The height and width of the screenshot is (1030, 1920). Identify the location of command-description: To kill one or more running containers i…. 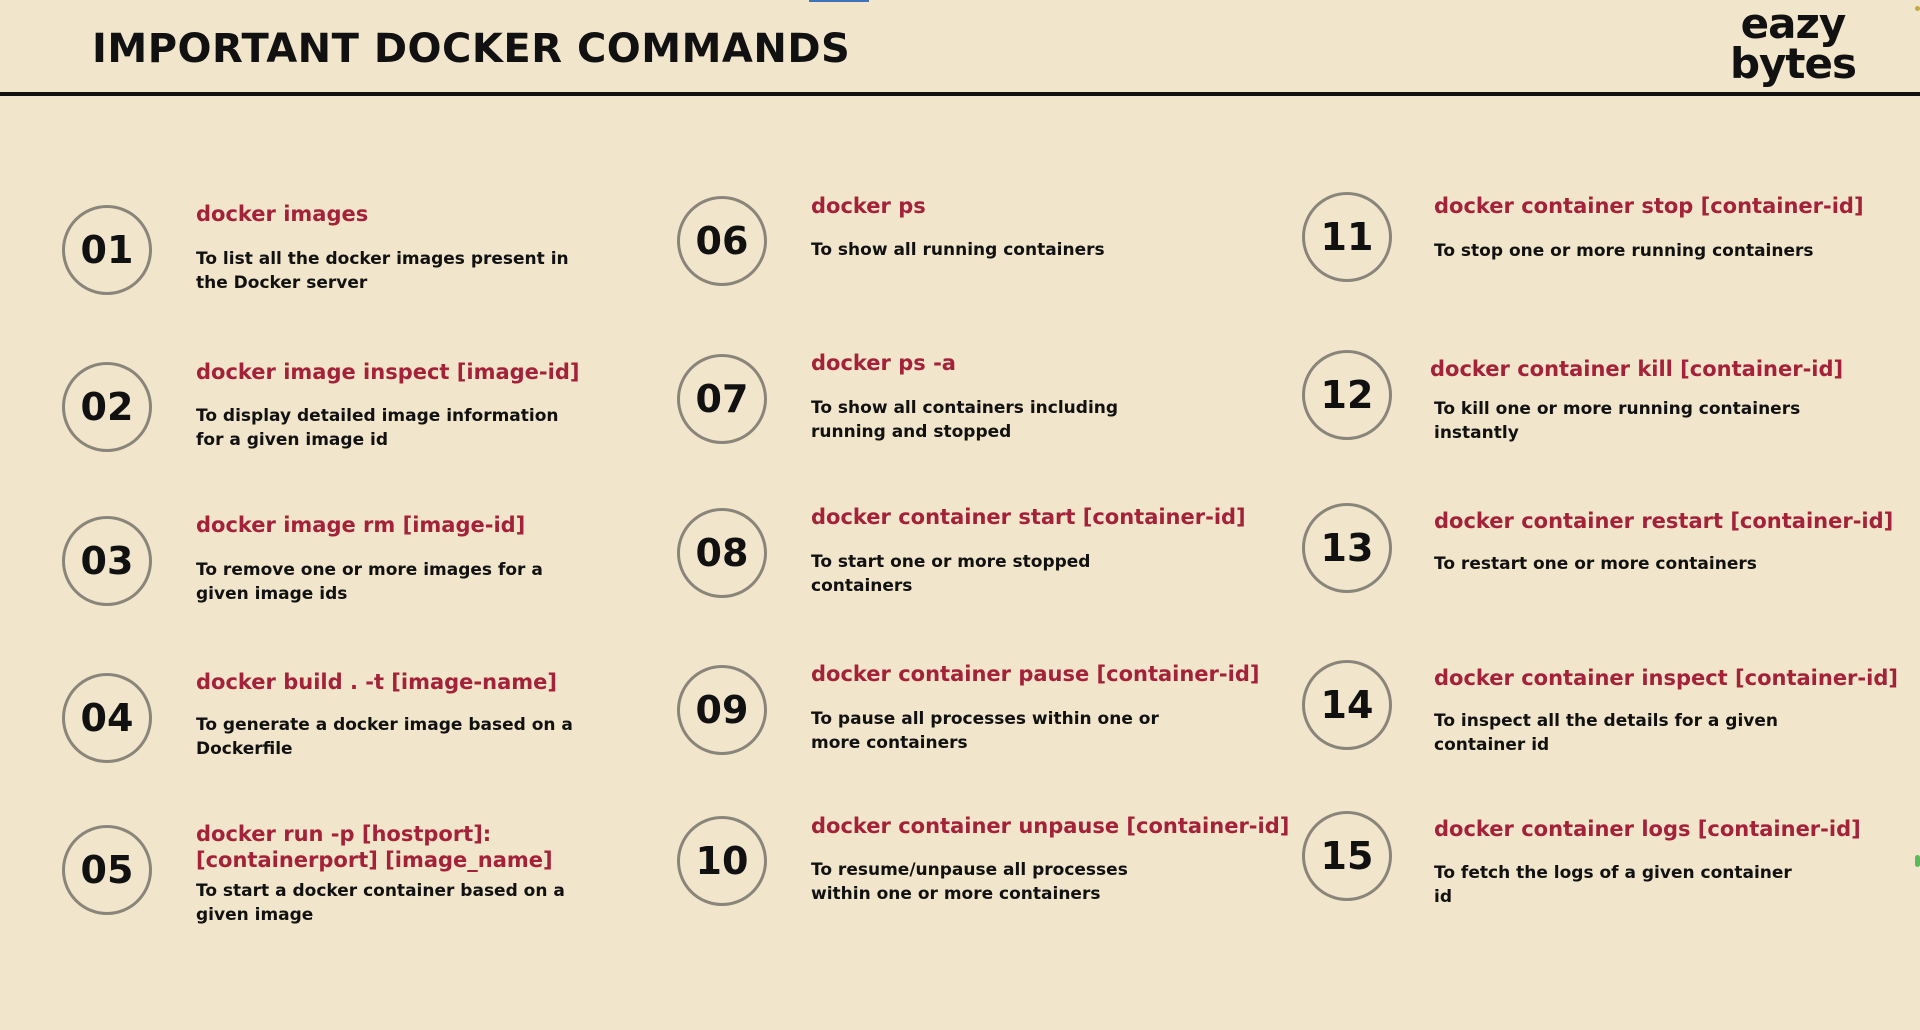
(1617, 421).